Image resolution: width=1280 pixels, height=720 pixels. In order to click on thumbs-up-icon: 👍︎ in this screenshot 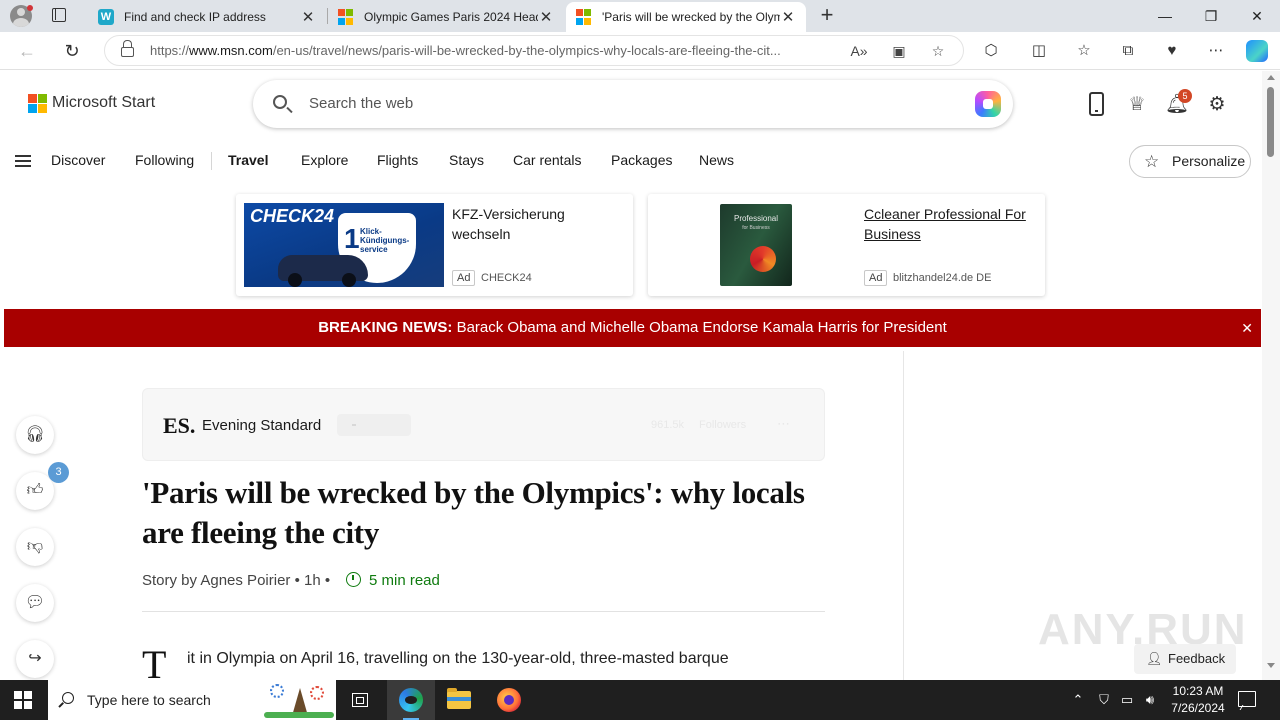, I will do `click(35, 491)`.